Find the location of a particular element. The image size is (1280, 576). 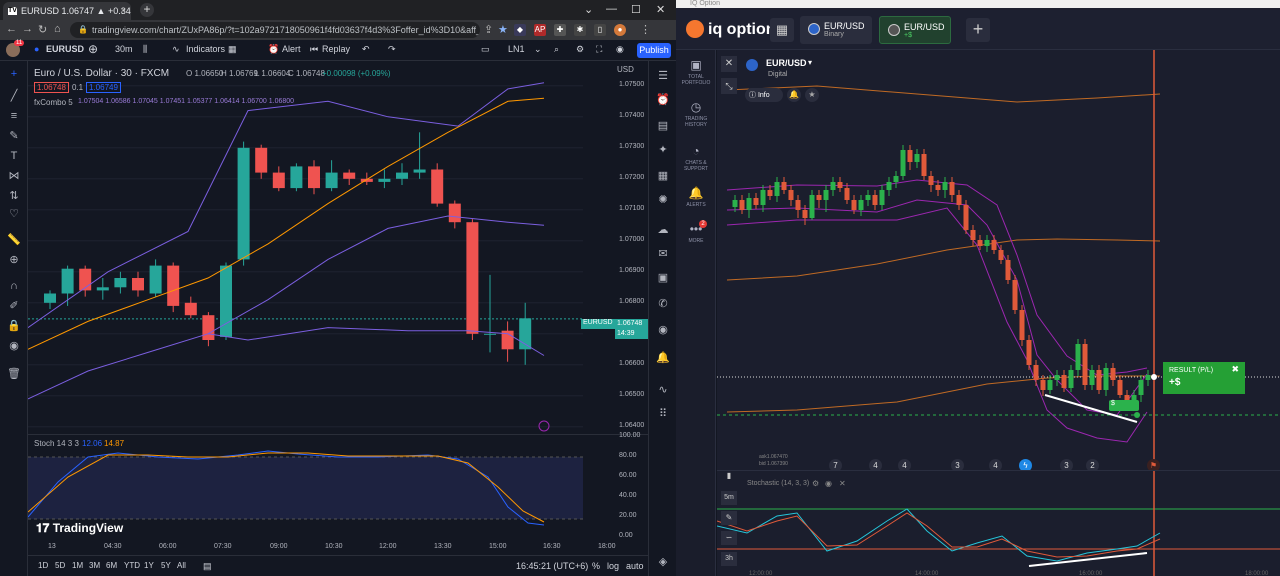

sidebar-item-portfolio: ▣ TOTAL PORTFOLIO is located at coordinates (696, 72).